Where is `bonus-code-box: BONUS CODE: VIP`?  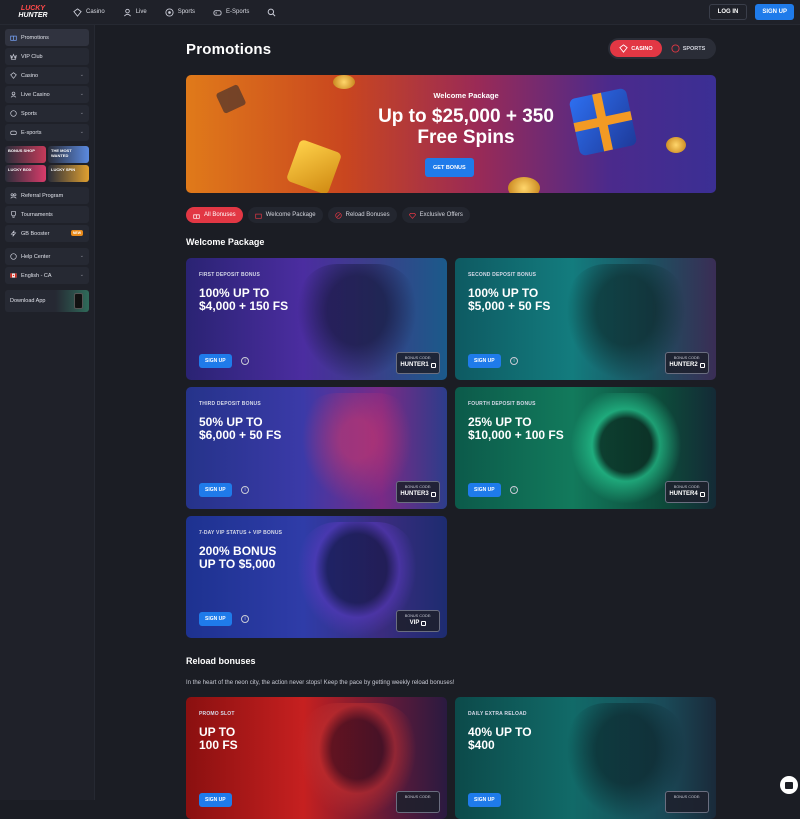
bonus-code-box: BONUS CODE: VIP is located at coordinates (418, 621).